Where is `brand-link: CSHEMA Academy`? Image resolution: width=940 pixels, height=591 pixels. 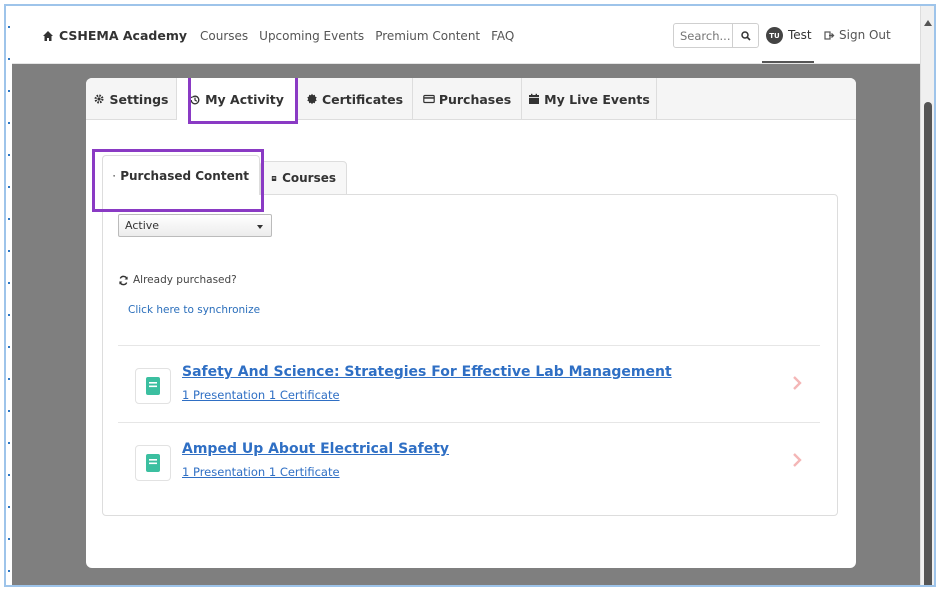 brand-link: CSHEMA Academy is located at coordinates (114, 35).